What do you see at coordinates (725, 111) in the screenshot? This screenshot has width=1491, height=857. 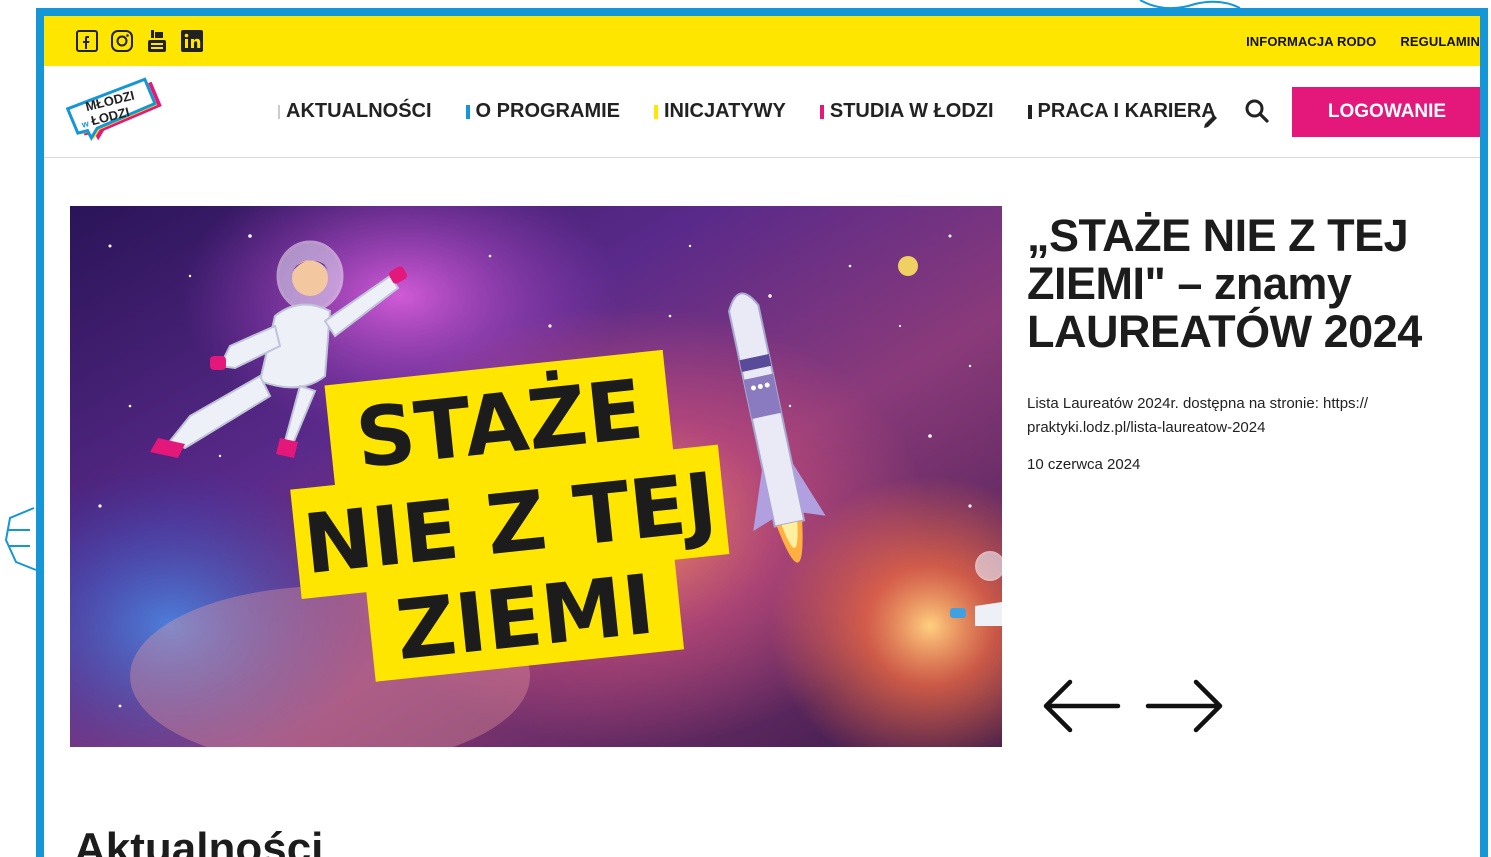 I see `nav-item-label: INICJATYWY` at bounding box center [725, 111].